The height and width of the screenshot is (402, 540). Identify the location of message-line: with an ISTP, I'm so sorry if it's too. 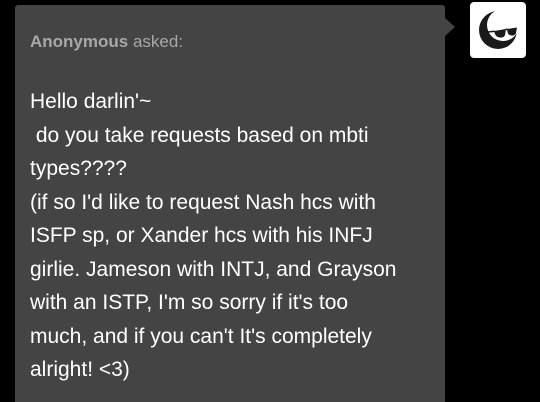
(189, 302).